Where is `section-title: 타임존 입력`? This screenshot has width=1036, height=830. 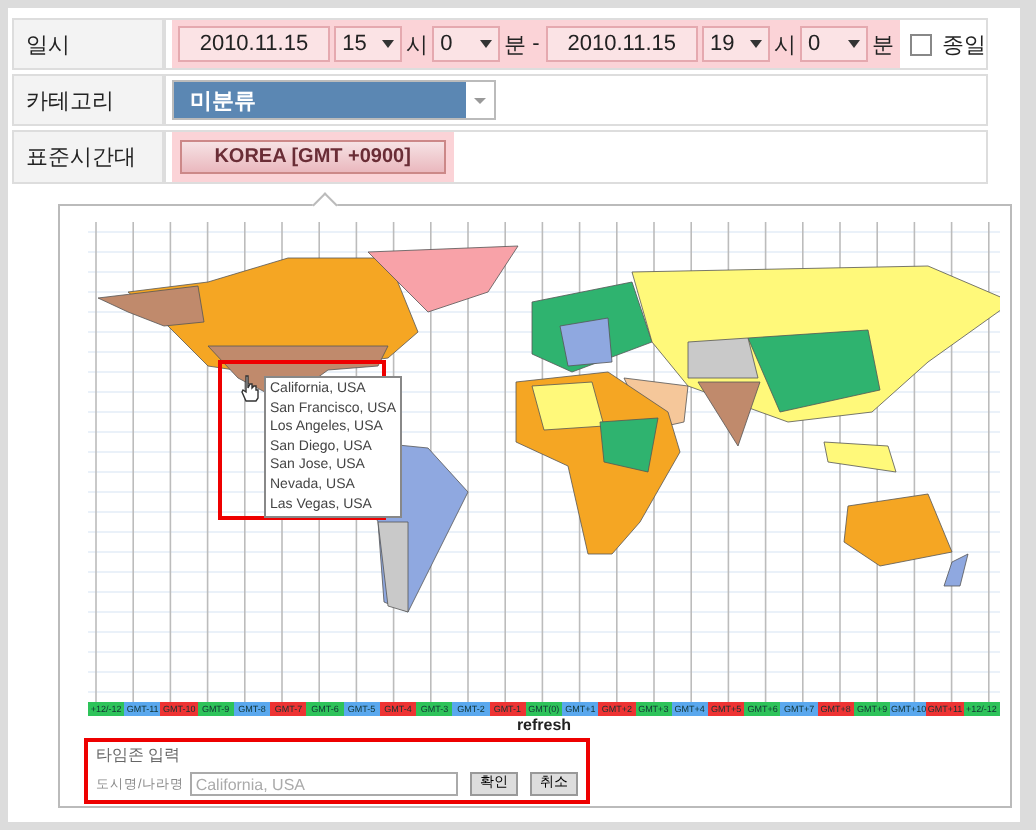
section-title: 타임존 입력 is located at coordinates (139, 756).